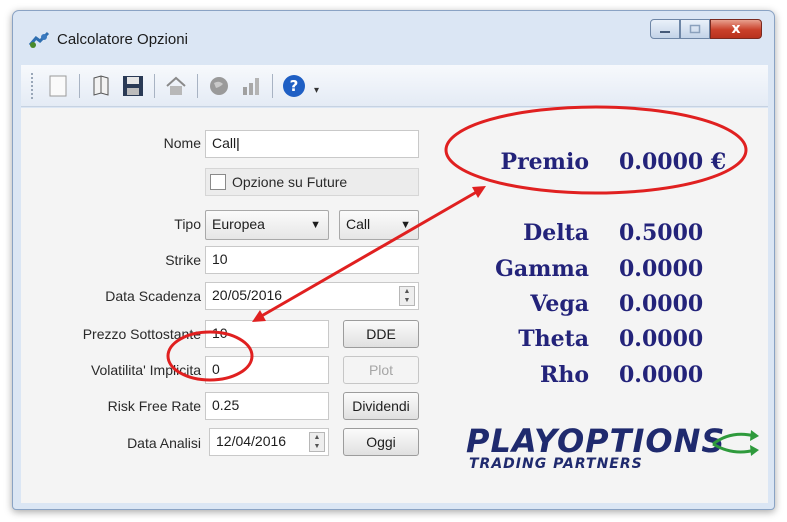 This screenshot has height=522, width=787. I want to click on dde-button: DDE, so click(381, 334).